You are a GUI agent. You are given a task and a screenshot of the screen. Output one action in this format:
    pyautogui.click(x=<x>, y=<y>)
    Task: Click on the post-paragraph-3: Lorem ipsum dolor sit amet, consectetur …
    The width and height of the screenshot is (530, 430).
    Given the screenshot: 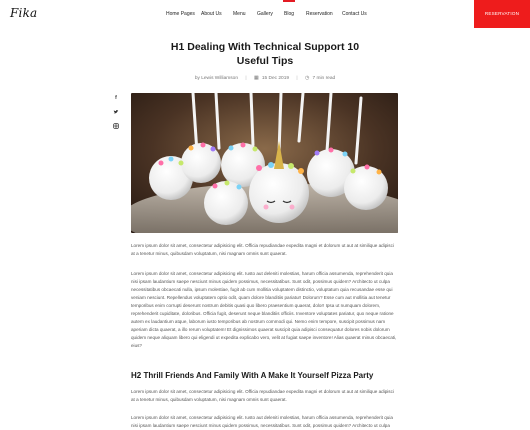 What is the action you would take?
    pyautogui.click(x=262, y=395)
    